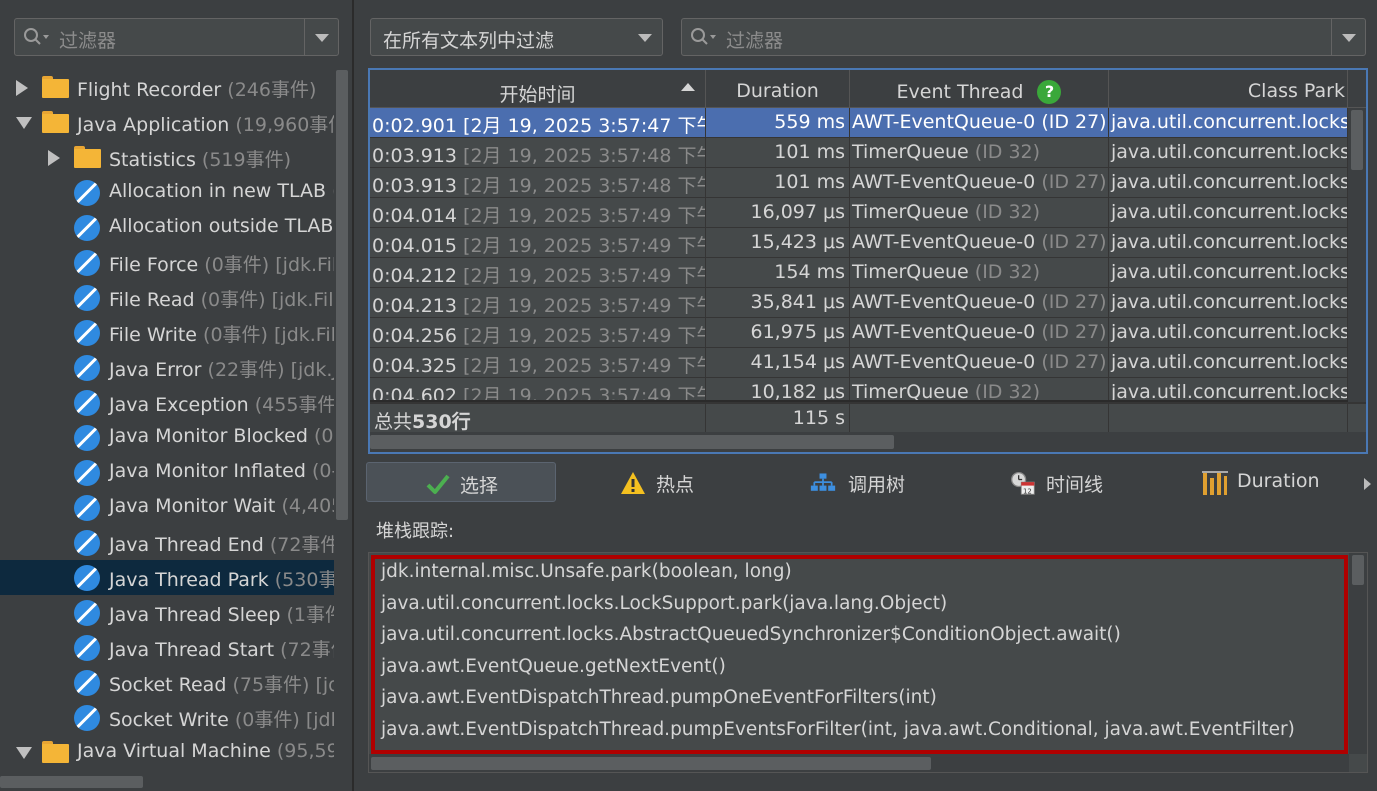 This screenshot has height=791, width=1377. I want to click on tree-item: File Read (0事件) [jdk.File, so click(167, 297).